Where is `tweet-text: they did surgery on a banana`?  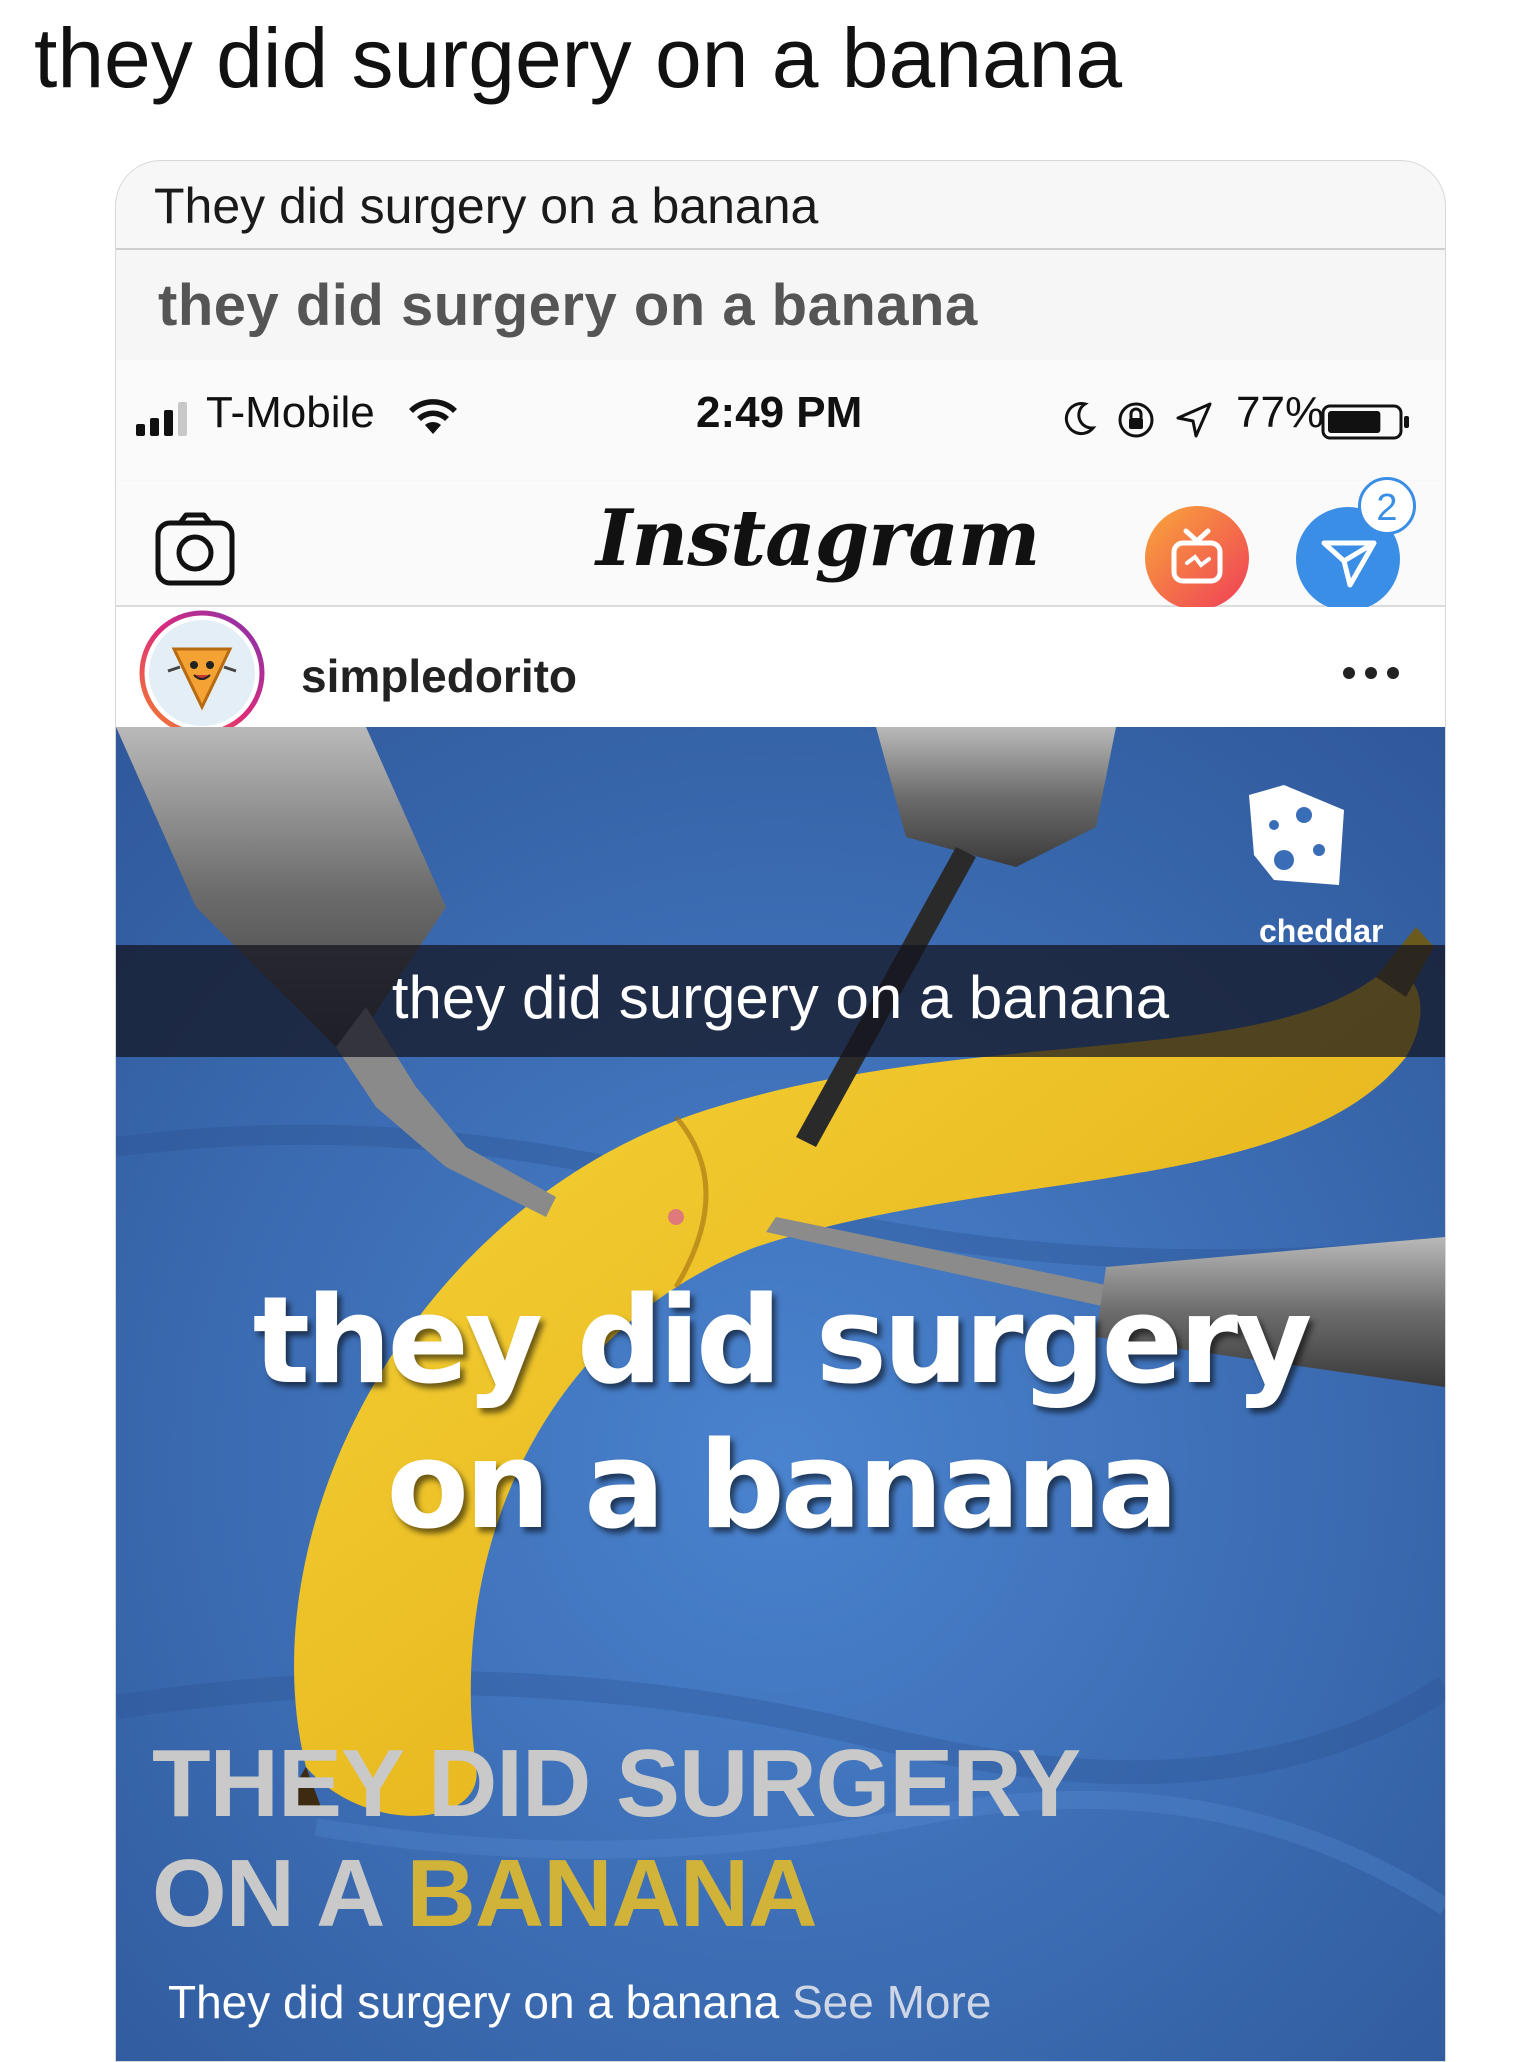
tweet-text: they did surgery on a banana is located at coordinates (578, 58).